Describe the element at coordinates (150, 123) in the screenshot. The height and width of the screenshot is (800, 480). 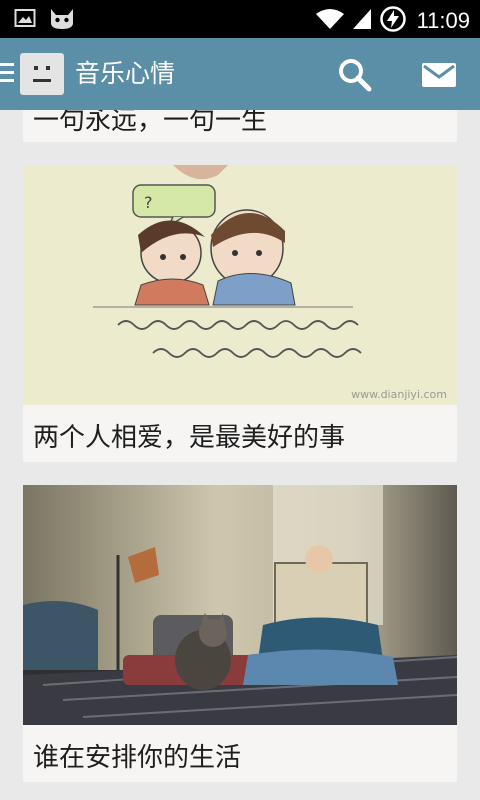
I see `feed-item-caption: 一句永远，一句一生` at that location.